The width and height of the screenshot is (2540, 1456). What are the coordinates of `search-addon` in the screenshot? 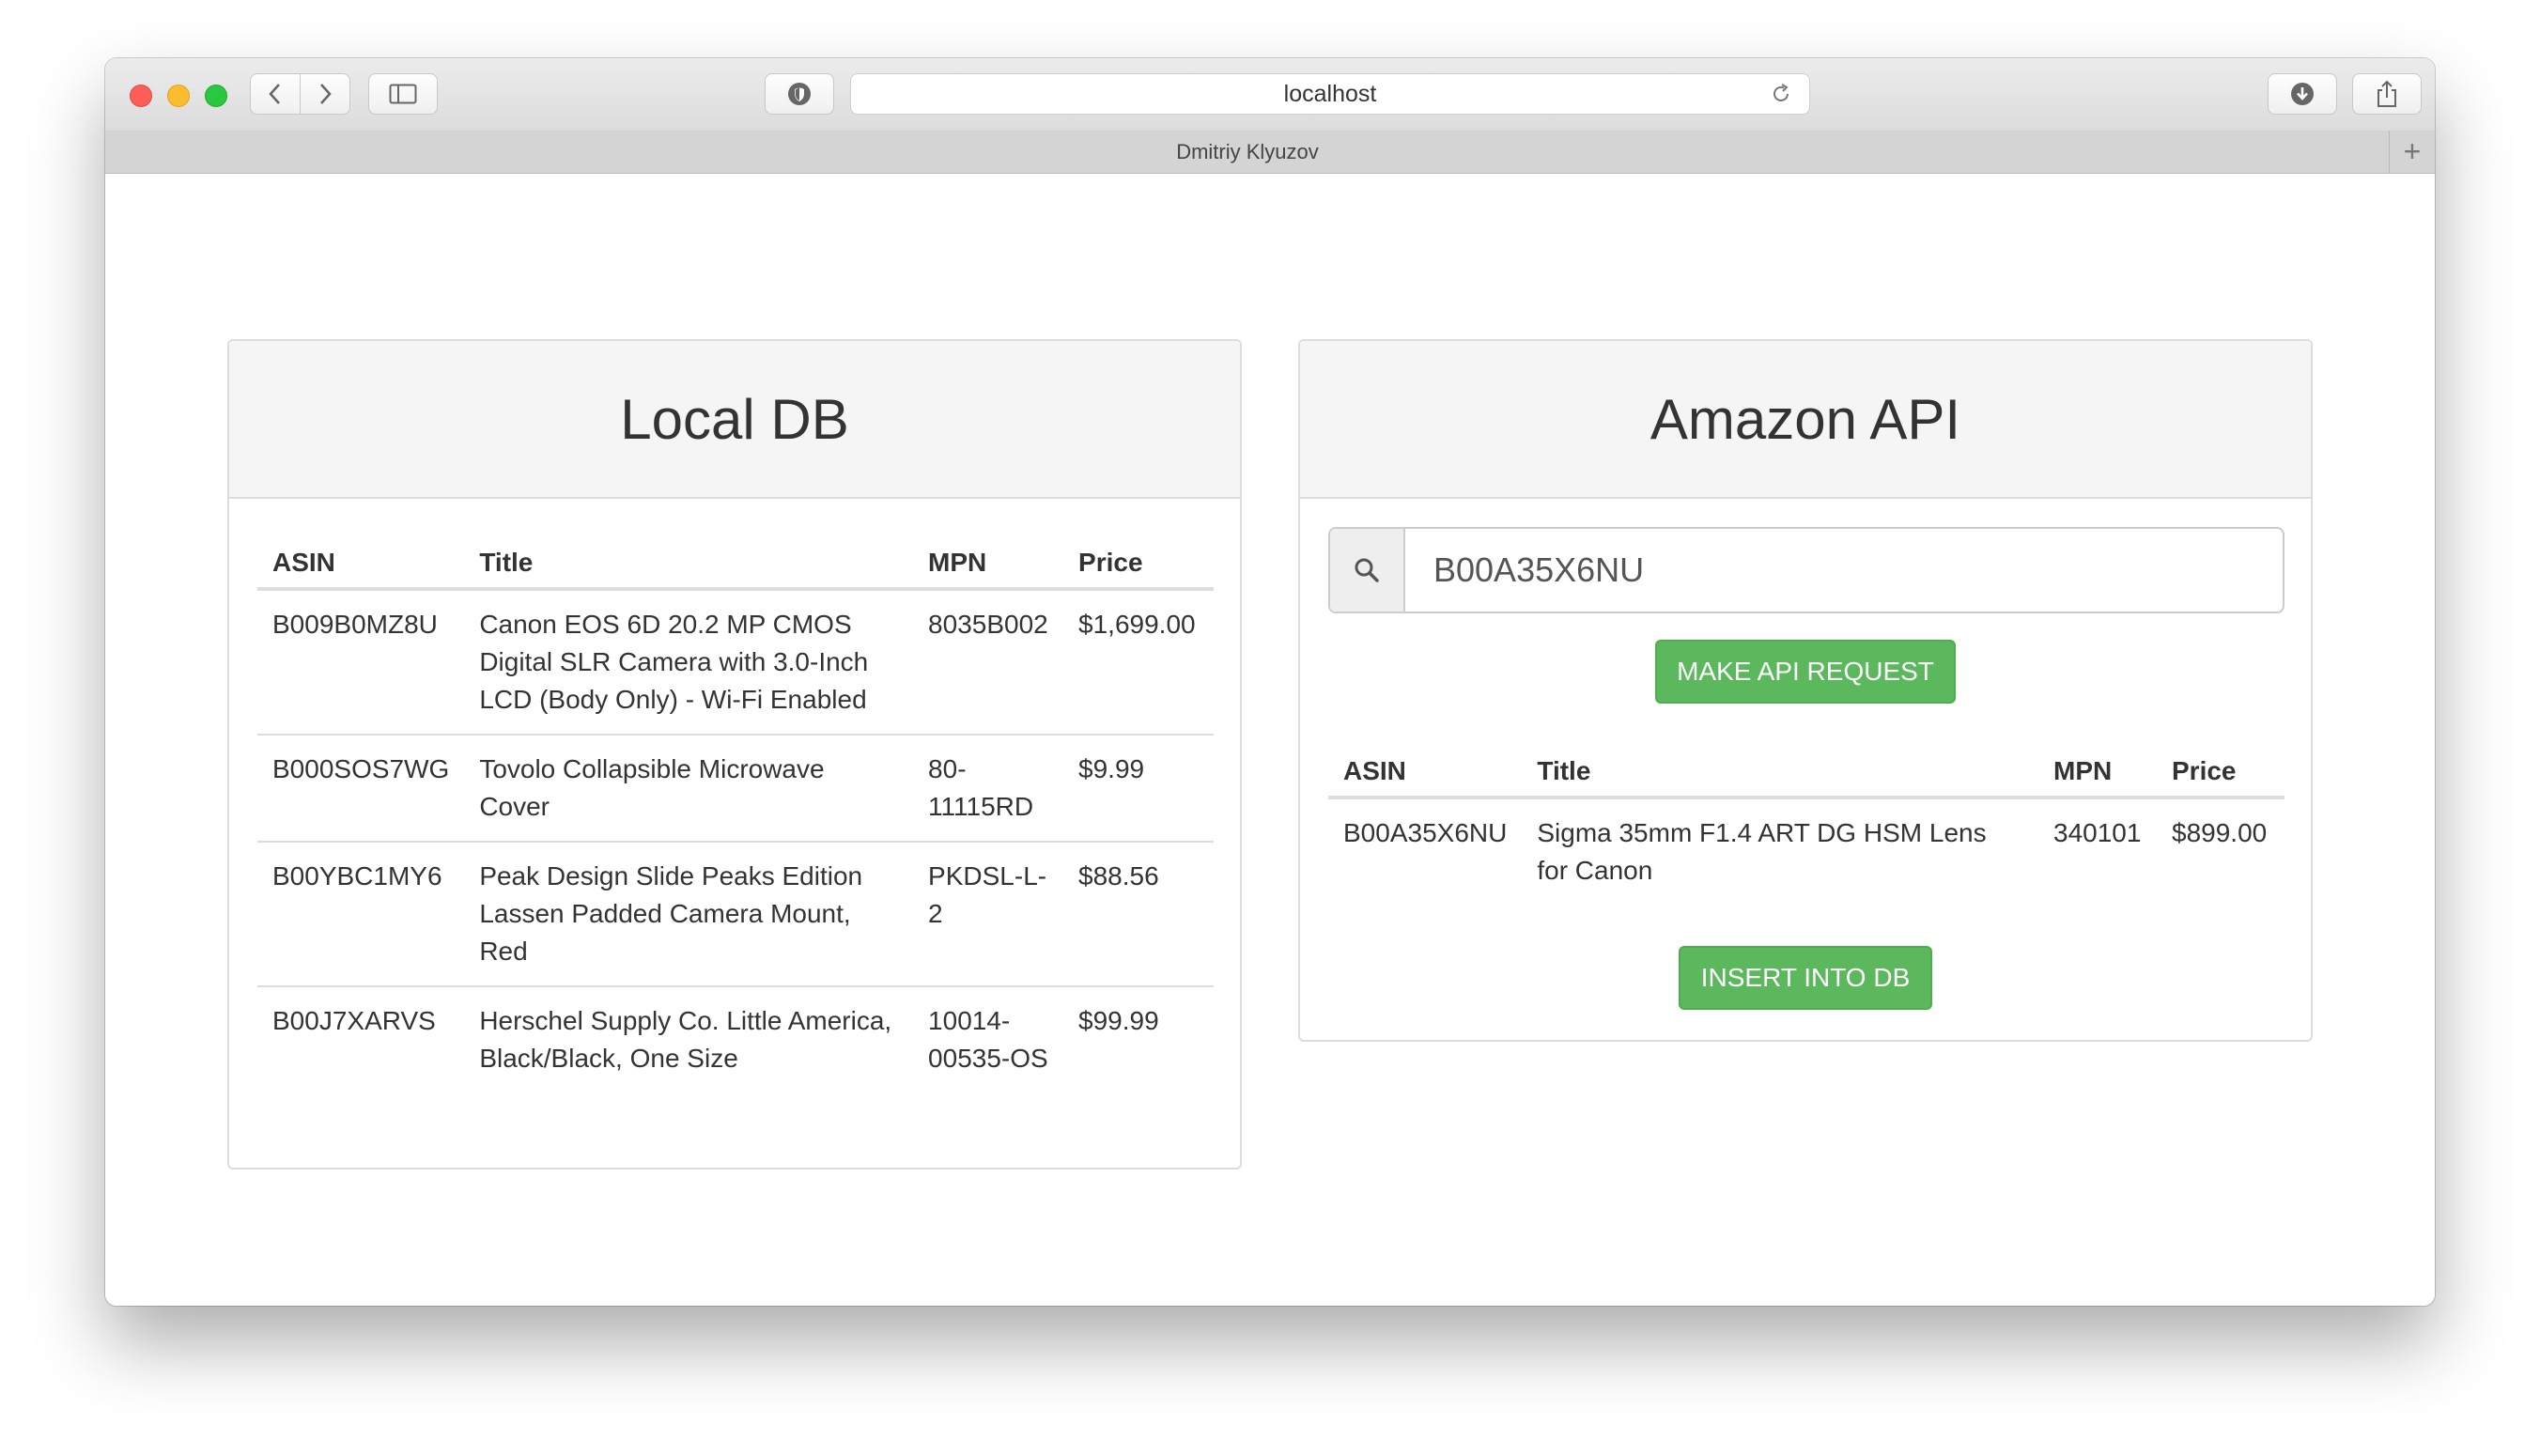 It's located at (1367, 570).